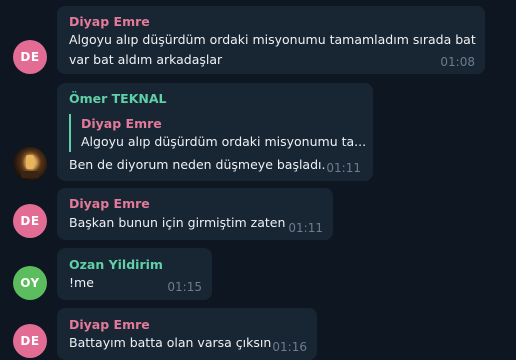 This screenshot has height=360, width=516. I want to click on message-time: 01:15, so click(184, 287).